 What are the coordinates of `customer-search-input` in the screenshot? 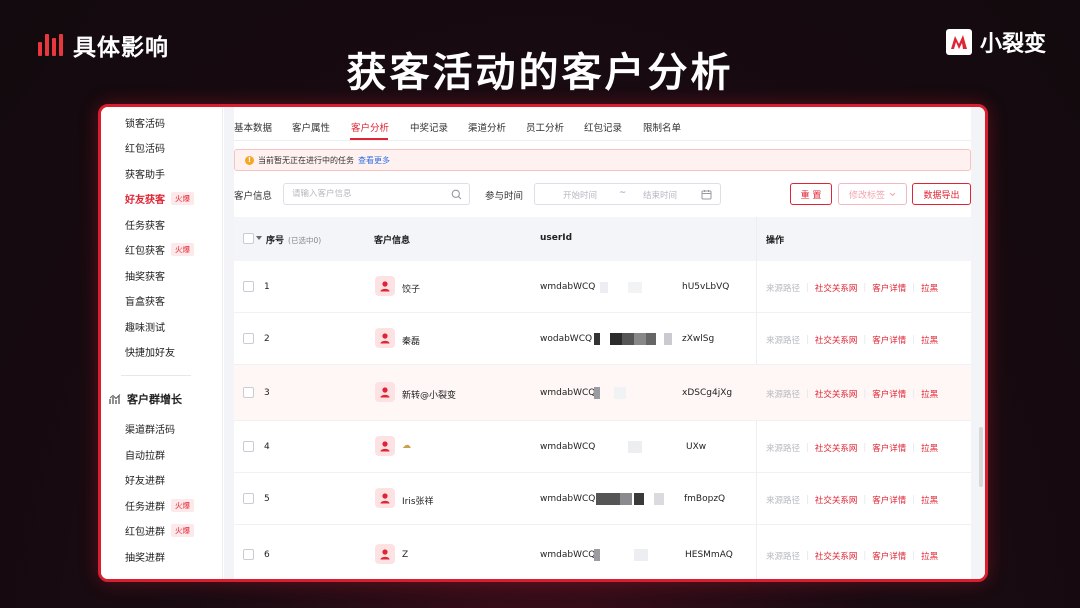 It's located at (362, 194).